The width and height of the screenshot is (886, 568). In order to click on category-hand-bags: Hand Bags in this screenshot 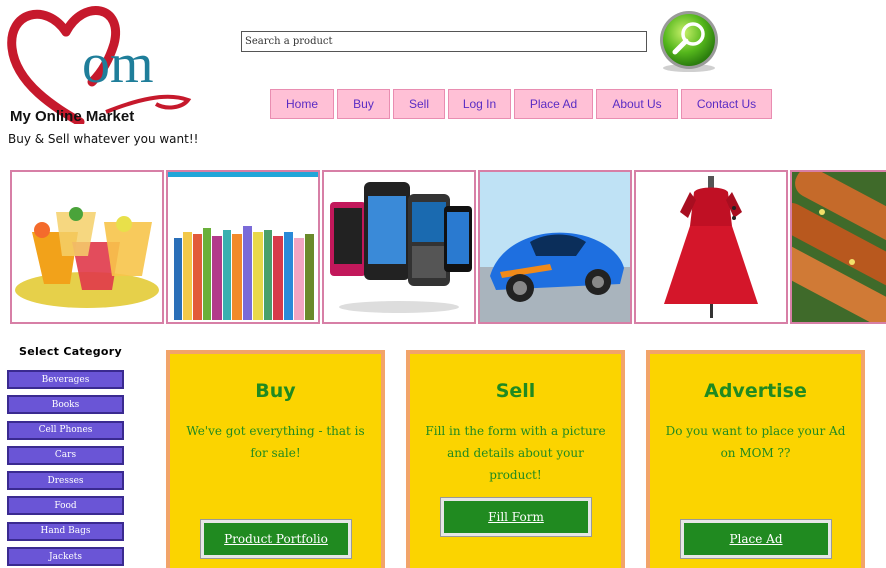, I will do `click(65, 531)`.